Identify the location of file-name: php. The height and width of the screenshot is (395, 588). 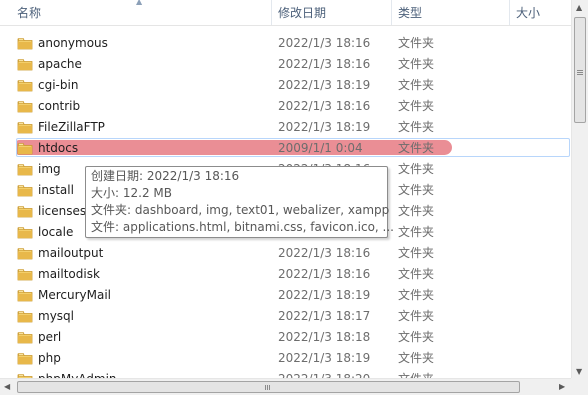
(49, 358).